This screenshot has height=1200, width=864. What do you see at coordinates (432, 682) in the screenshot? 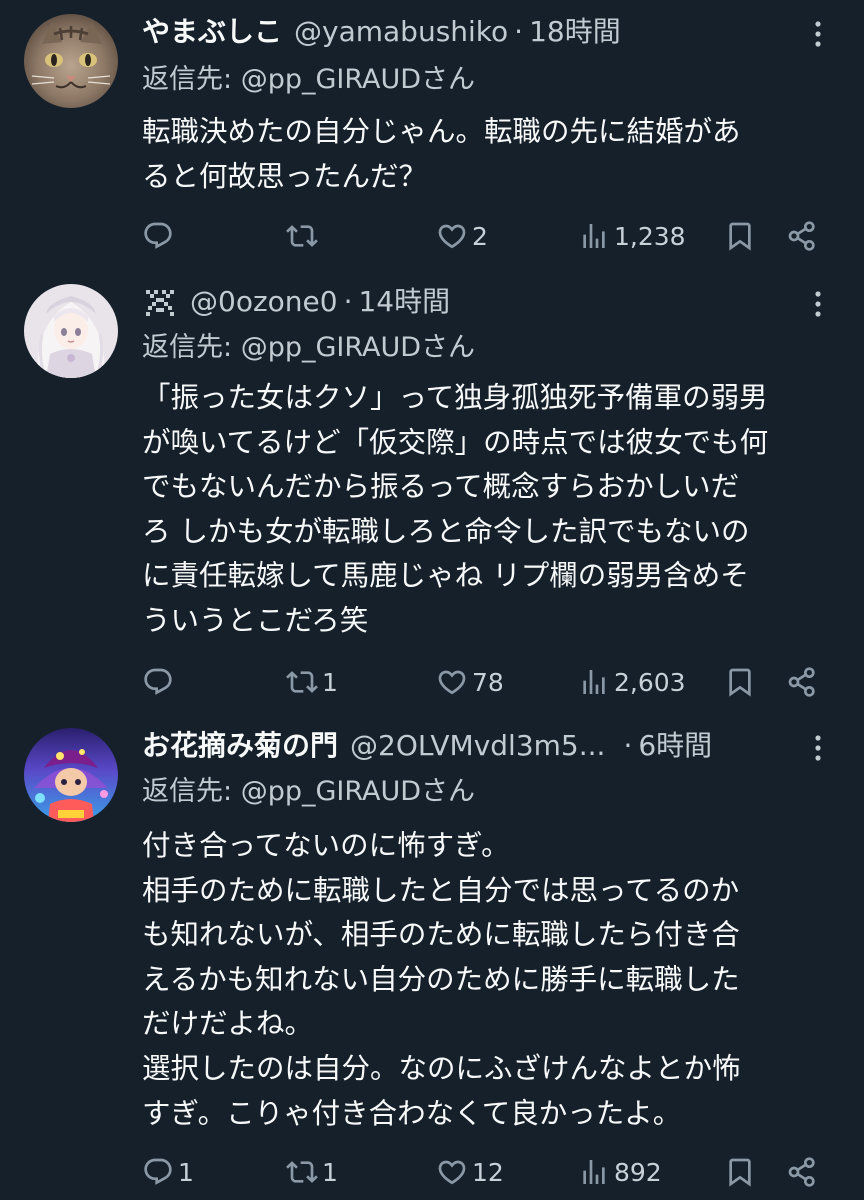
I see `action-bar: 1 78 2,603` at bounding box center [432, 682].